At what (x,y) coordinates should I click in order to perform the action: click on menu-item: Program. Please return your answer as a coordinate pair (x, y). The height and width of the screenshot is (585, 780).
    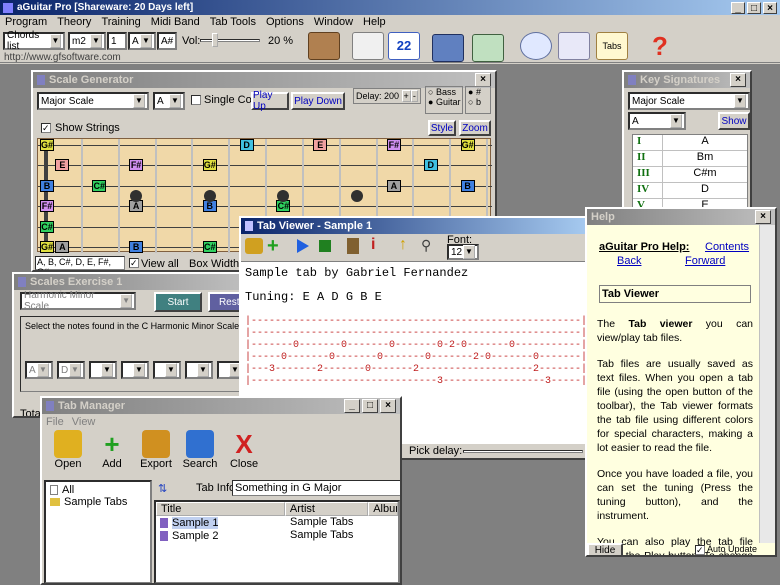
    Looking at the image, I should click on (26, 22).